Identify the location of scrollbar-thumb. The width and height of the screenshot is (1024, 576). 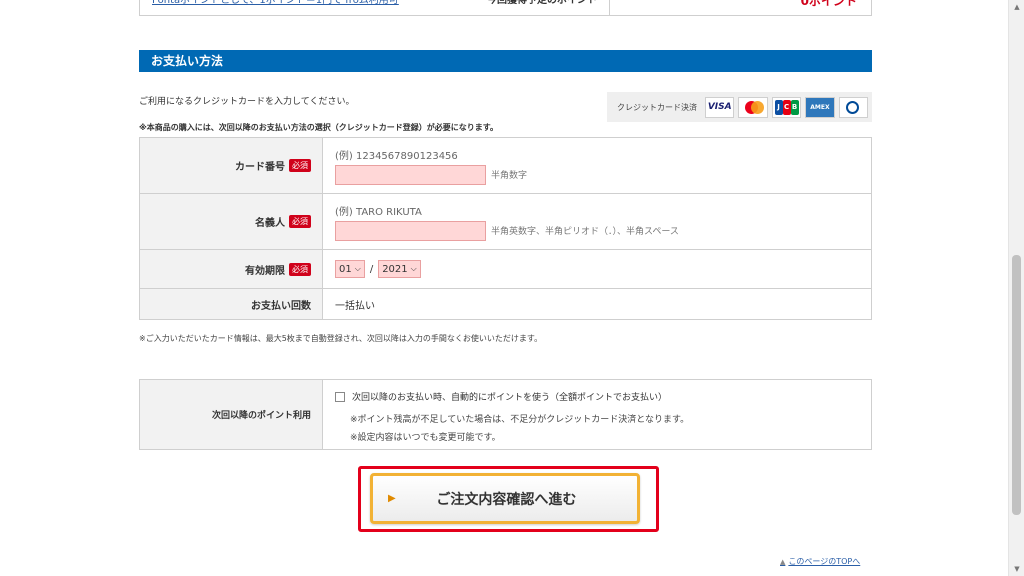
(1016, 385).